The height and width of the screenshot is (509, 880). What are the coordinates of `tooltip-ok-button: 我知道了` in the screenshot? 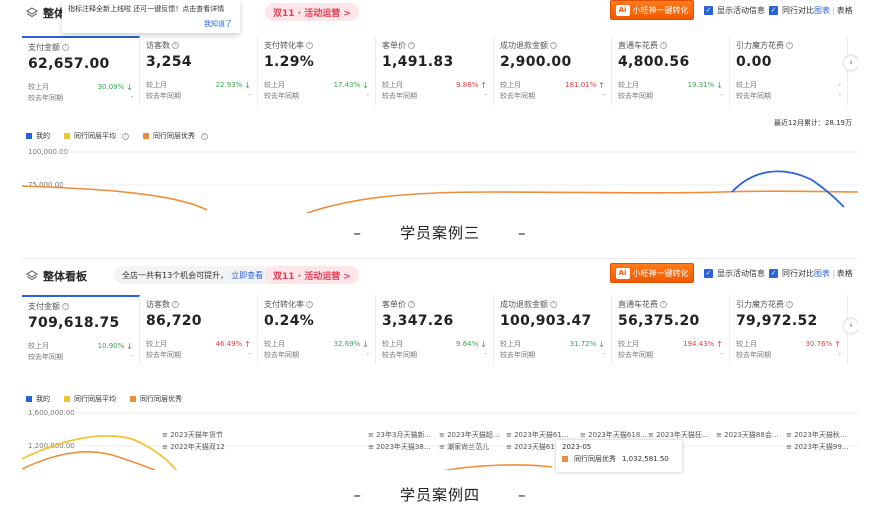 It's located at (218, 24).